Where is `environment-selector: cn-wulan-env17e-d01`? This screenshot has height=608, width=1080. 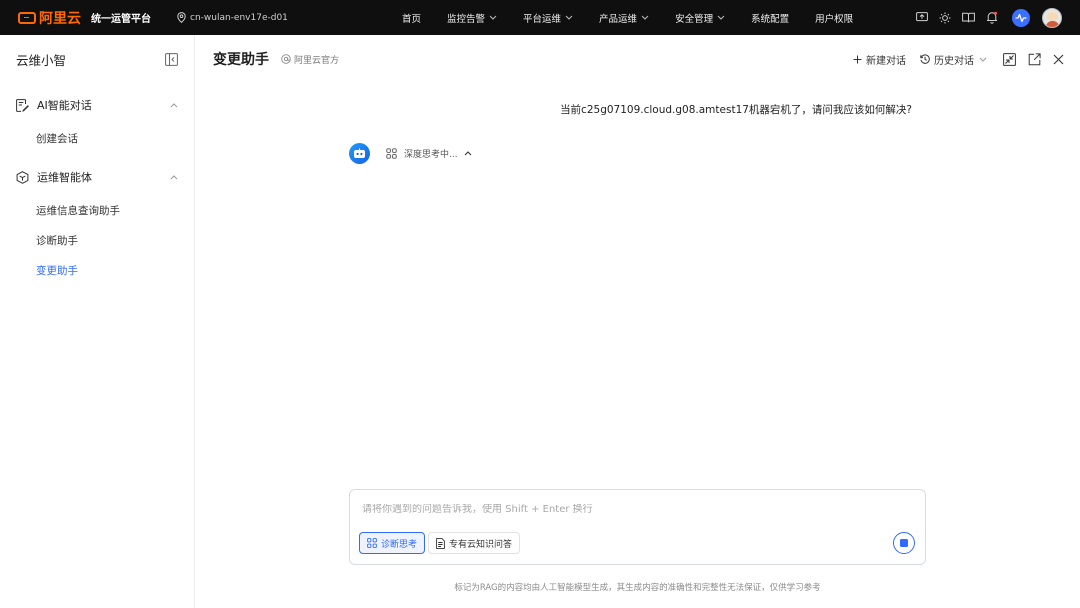 environment-selector: cn-wulan-env17e-d01 is located at coordinates (232, 17).